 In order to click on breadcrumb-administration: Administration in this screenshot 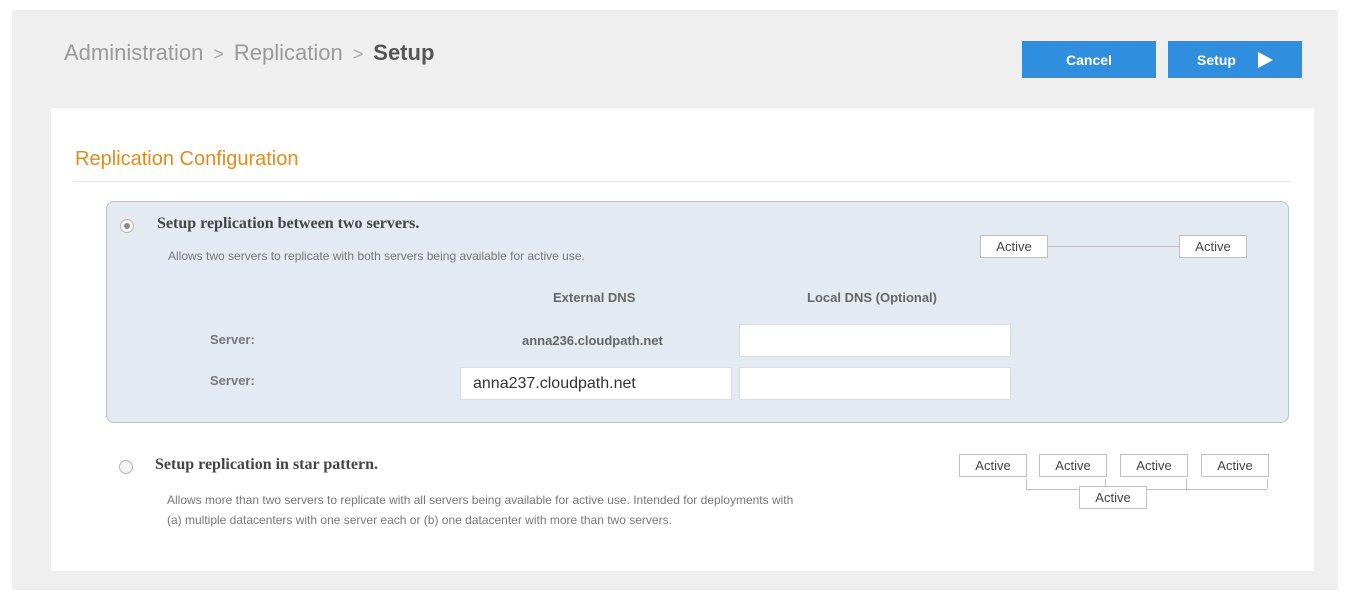, I will do `click(133, 52)`.